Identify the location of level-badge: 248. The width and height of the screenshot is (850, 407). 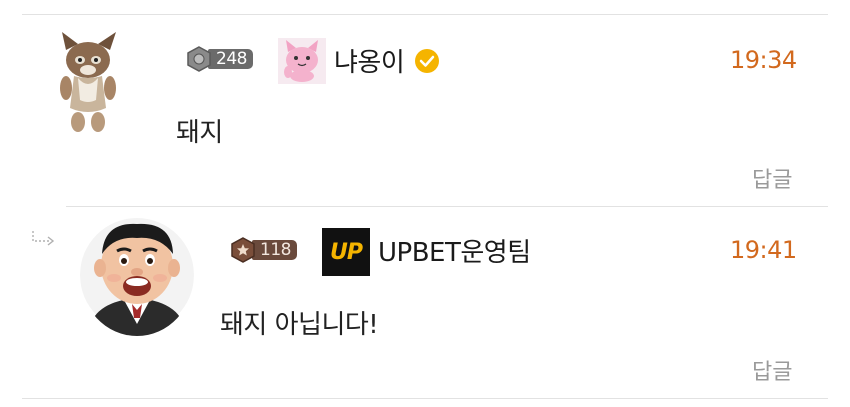
(219, 59).